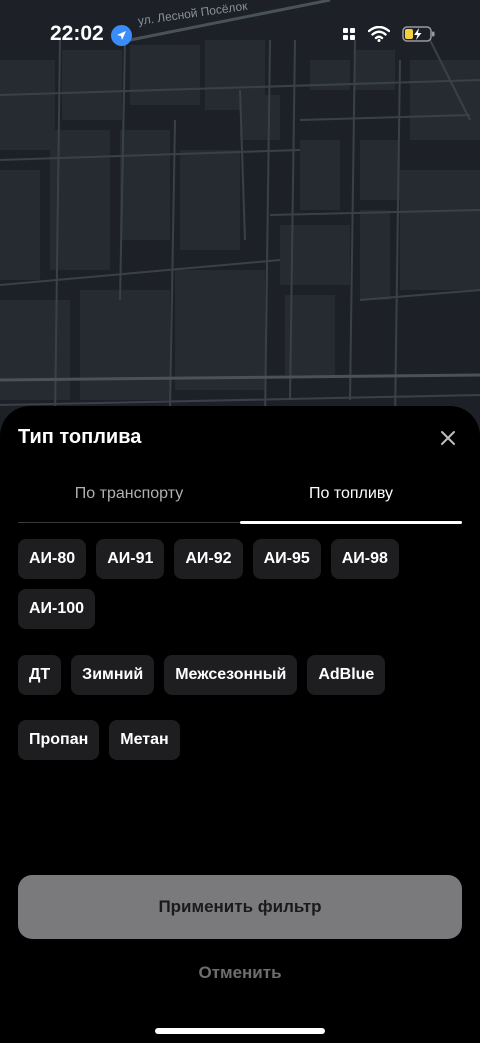 This screenshot has width=480, height=1043. I want to click on chip-ai-98: АИ-98, so click(364, 559).